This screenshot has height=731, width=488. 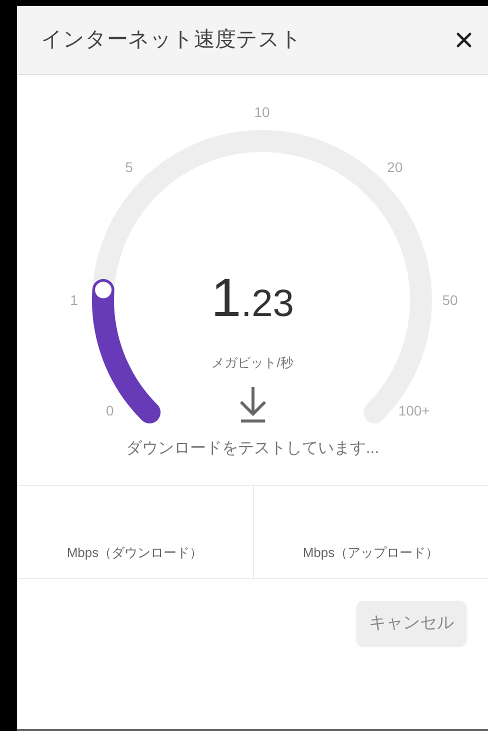 What do you see at coordinates (110, 410) in the screenshot?
I see `scale-label: 0` at bounding box center [110, 410].